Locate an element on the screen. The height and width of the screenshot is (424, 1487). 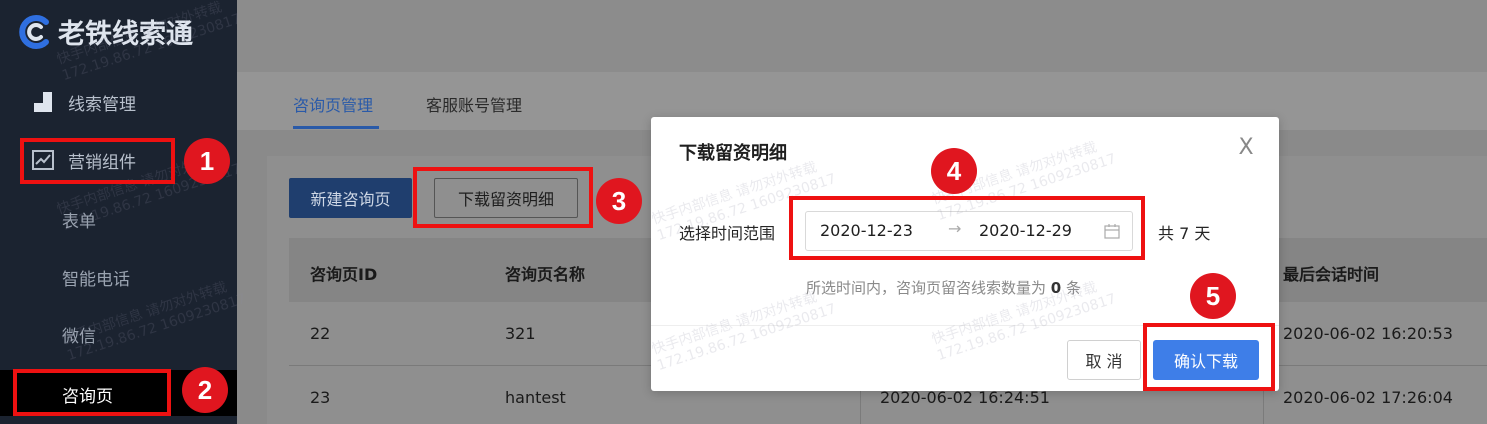
sidebar-subitem-wechat: 微信 is located at coordinates (79, 334).